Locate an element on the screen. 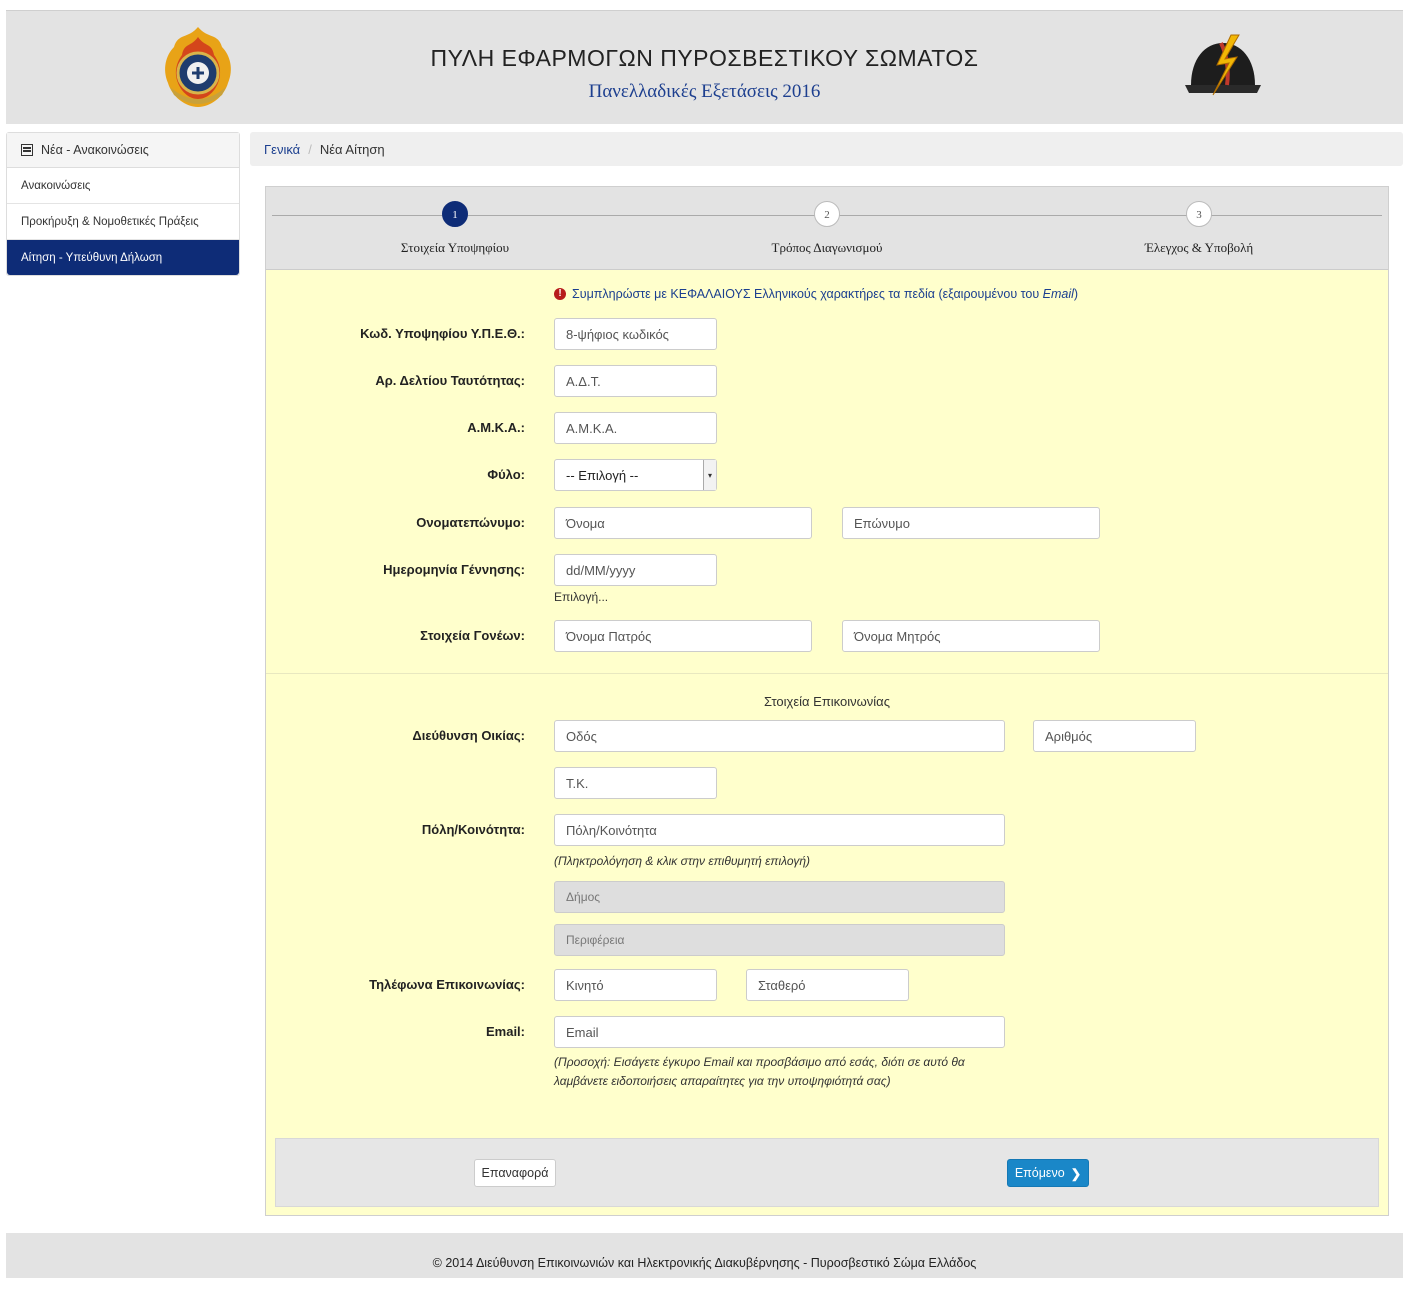 This screenshot has height=1293, width=1405. amka-input: Α.Μ.Κ.Α. is located at coordinates (635, 428).